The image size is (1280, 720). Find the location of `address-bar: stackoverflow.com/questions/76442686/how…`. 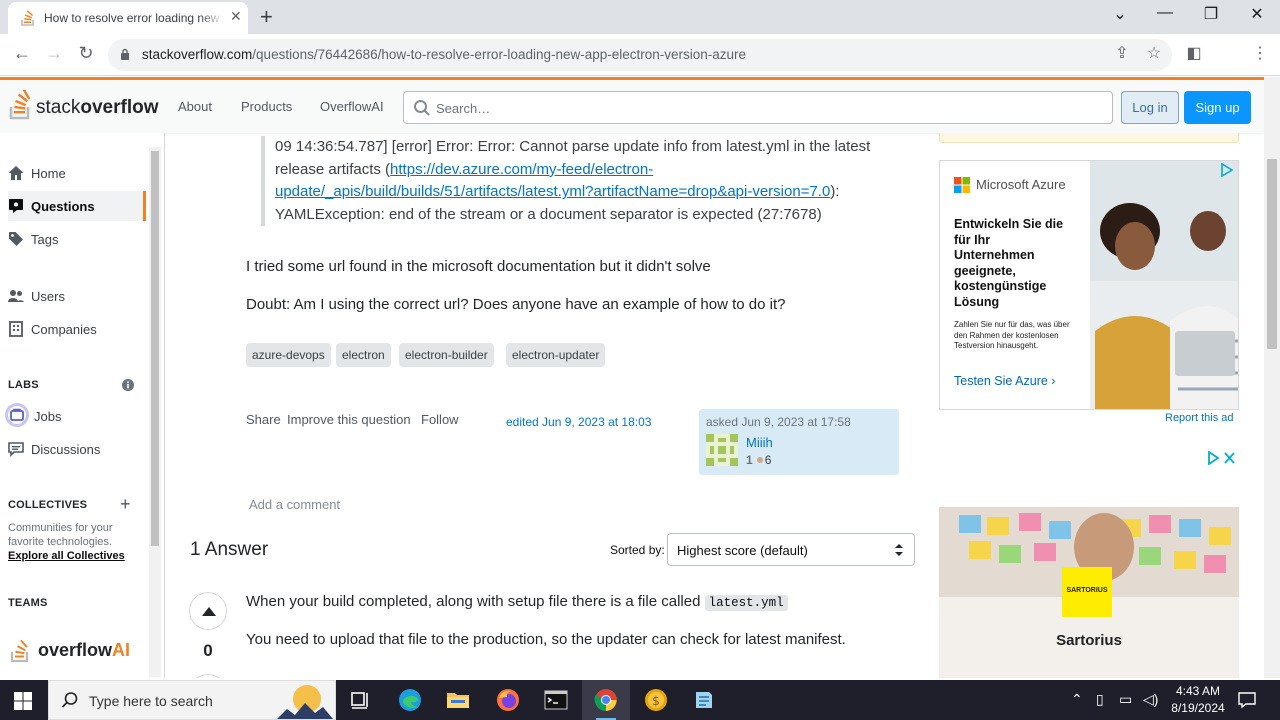

address-bar: stackoverflow.com/questions/76442686/how… is located at coordinates (640, 55).